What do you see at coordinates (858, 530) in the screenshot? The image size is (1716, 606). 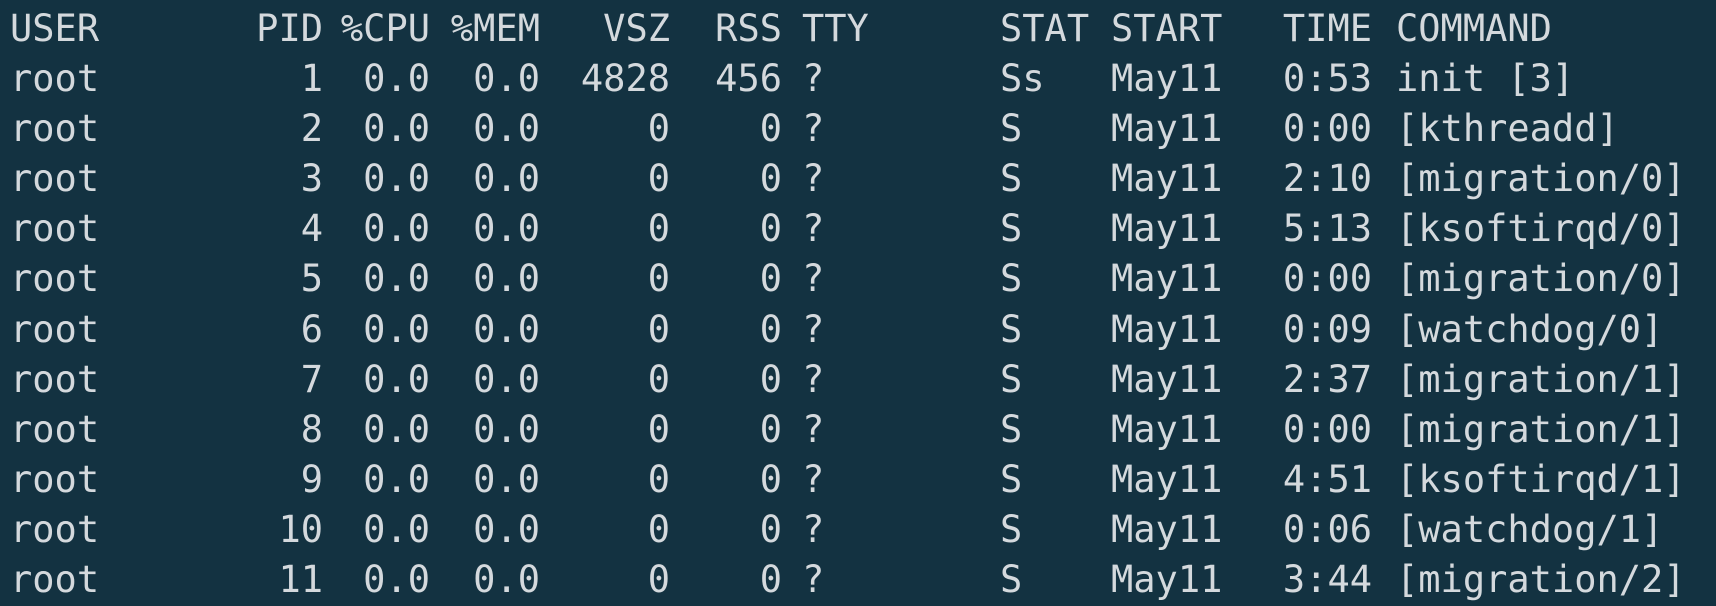 I see `process-row: root 10 0.0 0.0 0 0? S May11 0:06 [watchdog/1]` at bounding box center [858, 530].